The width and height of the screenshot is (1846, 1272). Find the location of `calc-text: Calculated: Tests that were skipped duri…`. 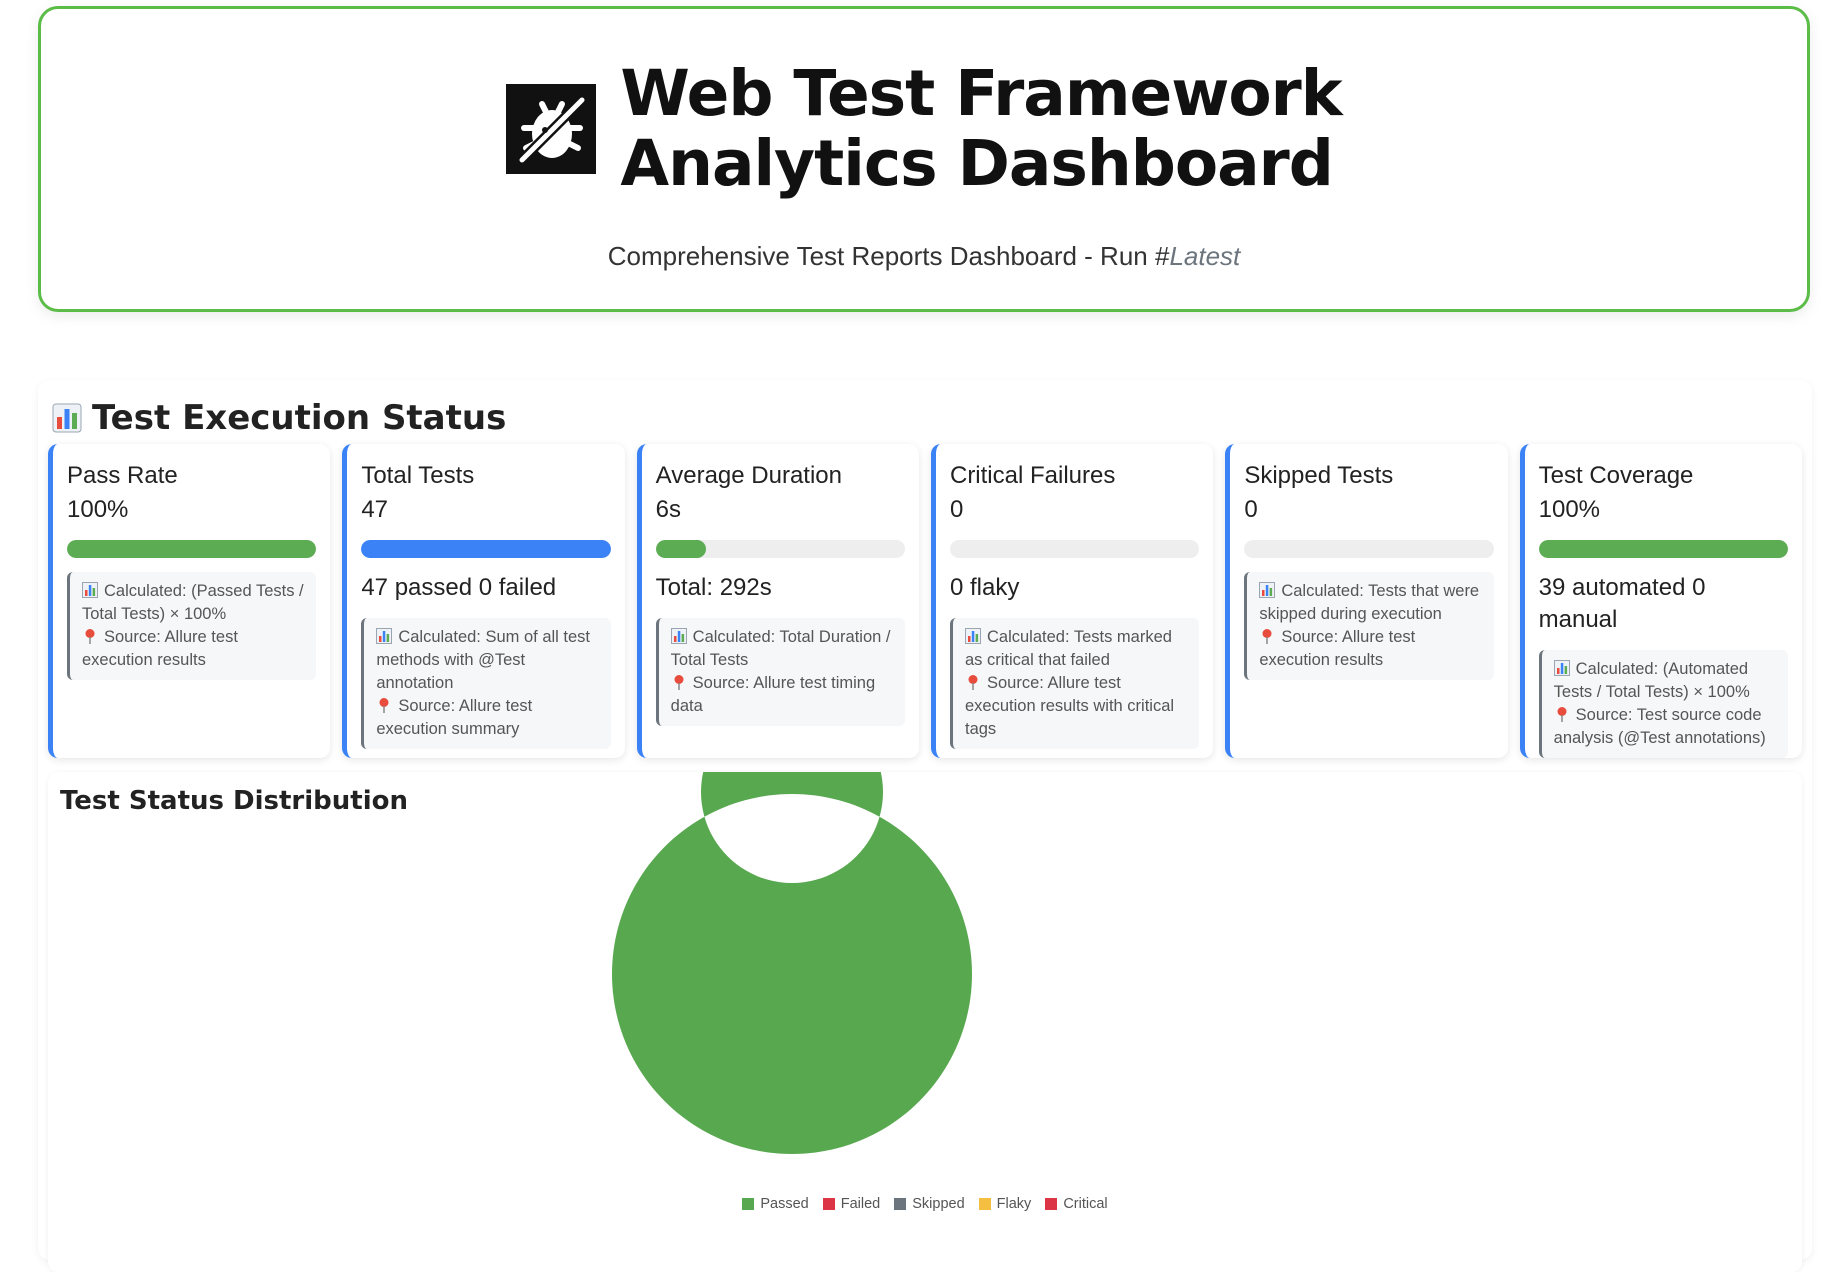

calc-text: Calculated: Tests that were skipped duri… is located at coordinates (1369, 602).